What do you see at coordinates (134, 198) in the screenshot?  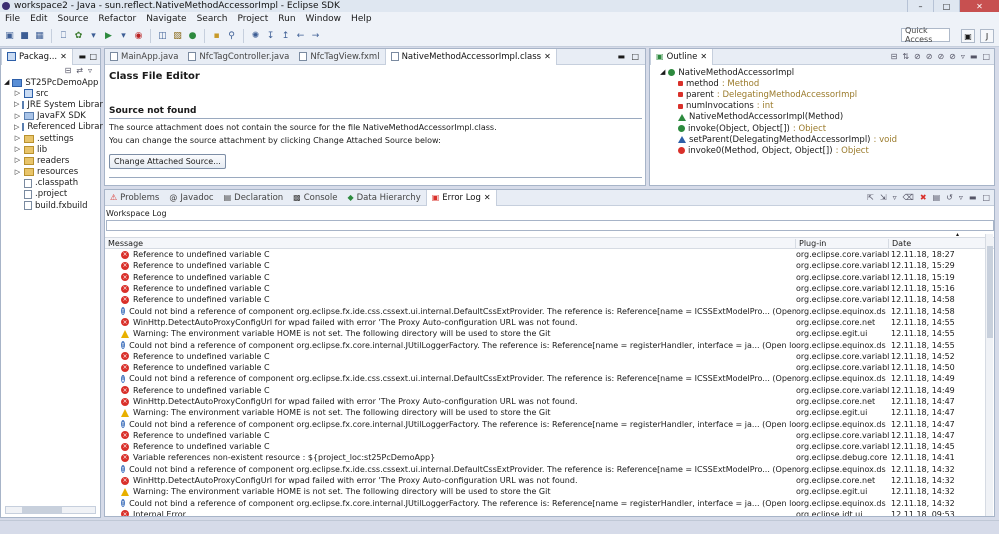 I see `tab-problems: ⚠ Problems` at bounding box center [134, 198].